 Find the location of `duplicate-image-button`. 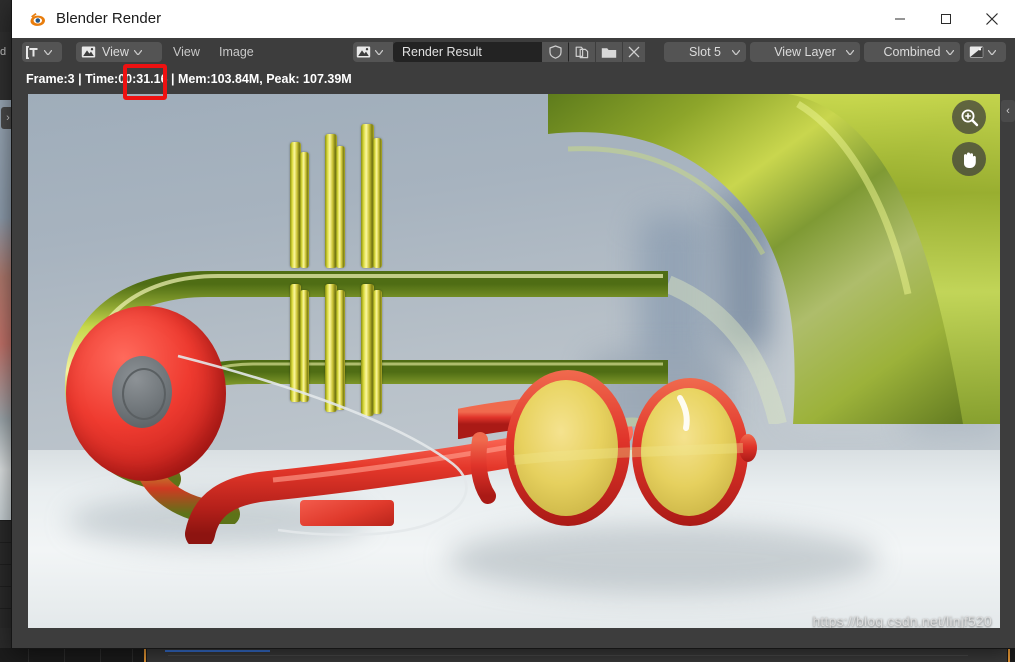

duplicate-image-button is located at coordinates (582, 52).